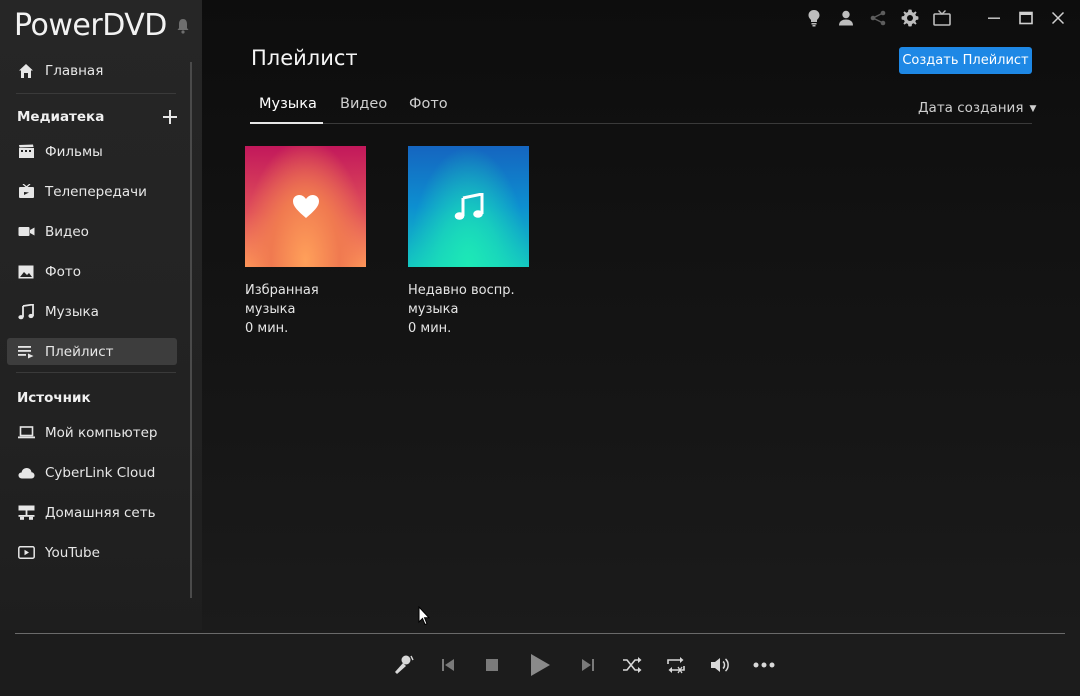 Image resolution: width=1080 pixels, height=696 pixels. Describe the element at coordinates (942, 18) in the screenshot. I see `tv-mode-icon` at that location.